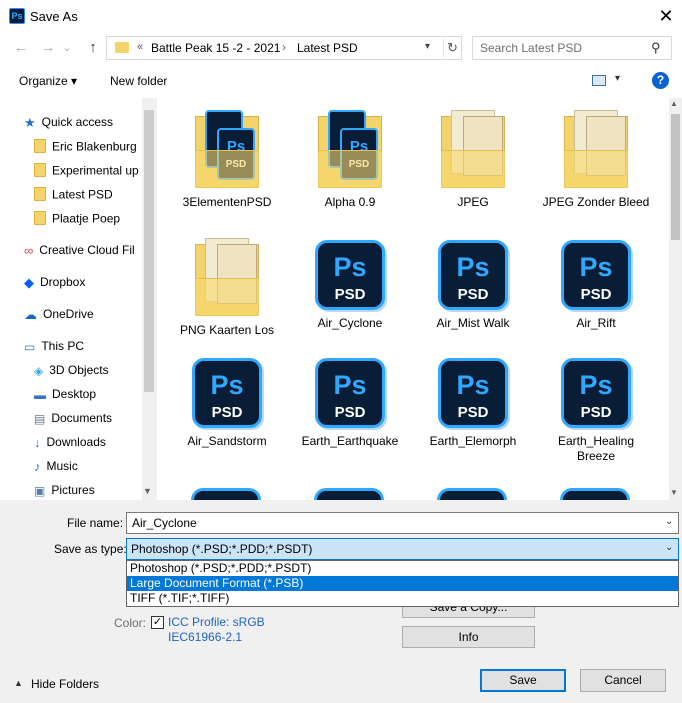  What do you see at coordinates (29, 282) in the screenshot?
I see `dropbox-icon: ◆` at bounding box center [29, 282].